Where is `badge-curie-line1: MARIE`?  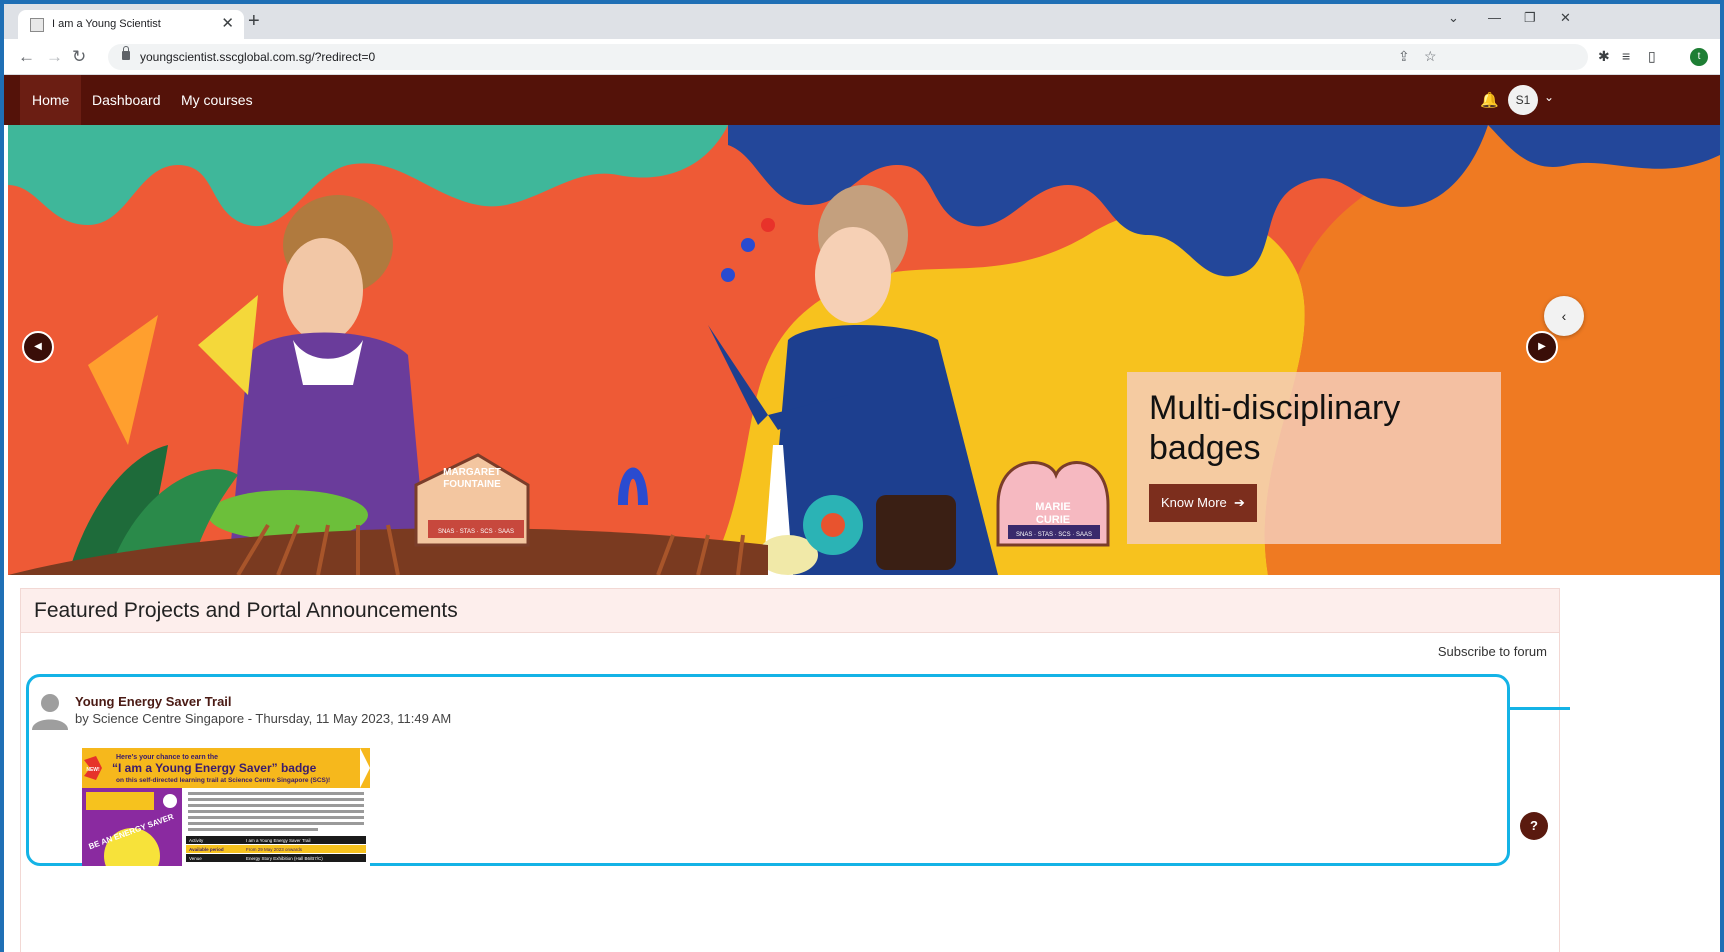
badge-curie-line1: MARIE is located at coordinates (1052, 507).